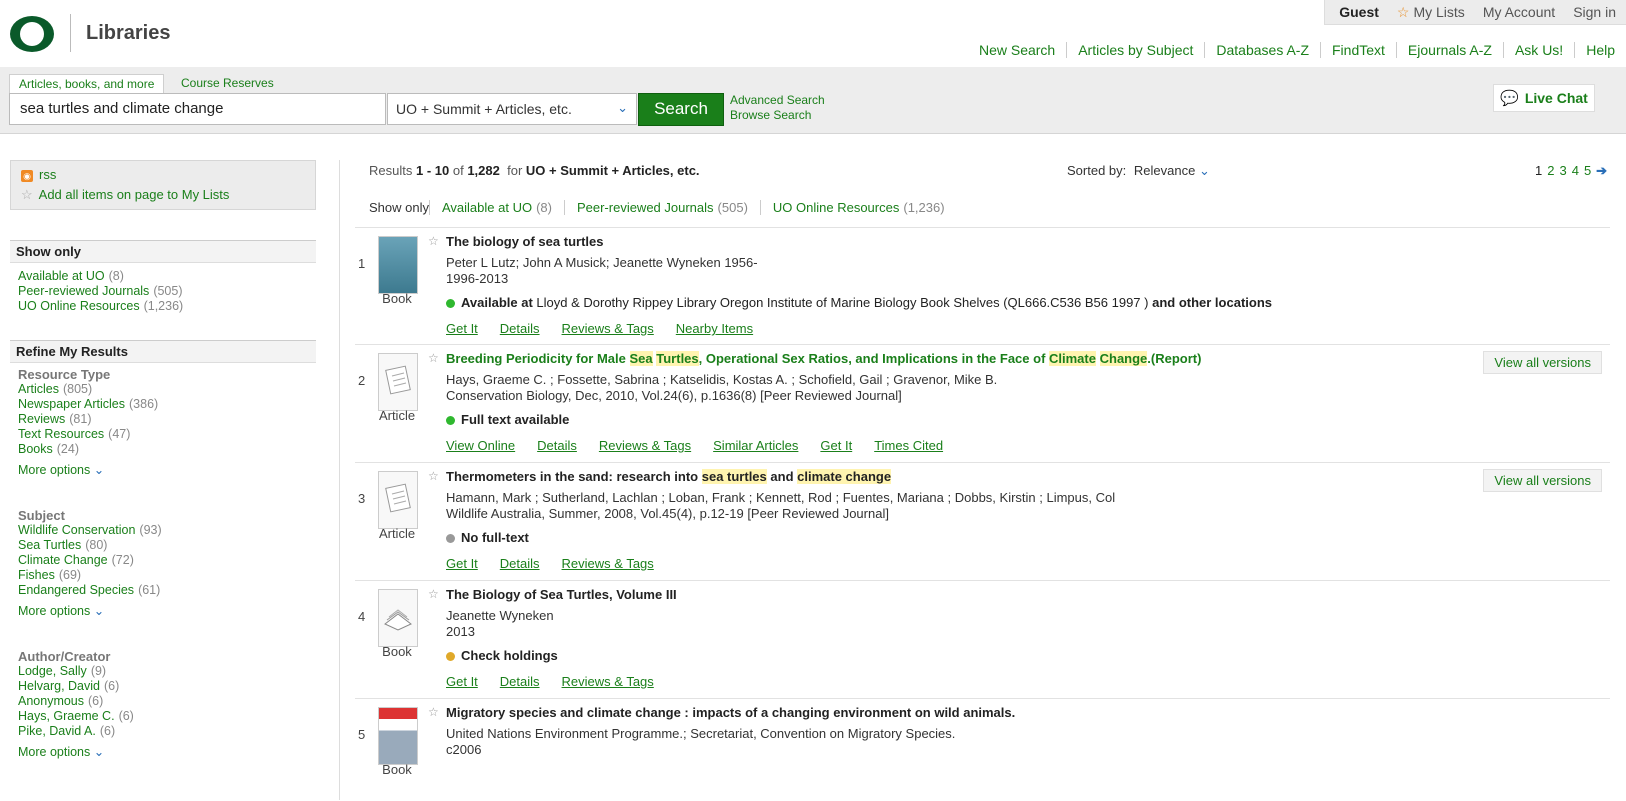 The width and height of the screenshot is (1626, 801). What do you see at coordinates (1544, 98) in the screenshot?
I see `live-chat-button: 💬 Live Chat` at bounding box center [1544, 98].